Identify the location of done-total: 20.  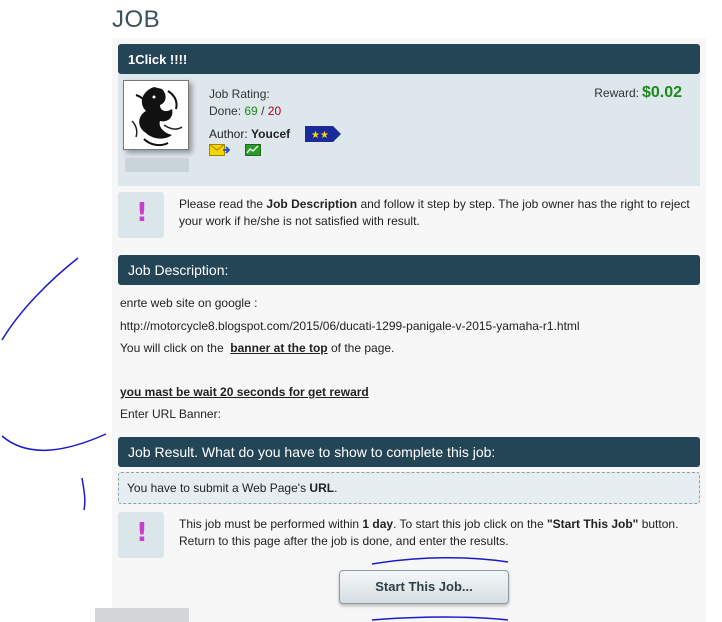
(274, 111).